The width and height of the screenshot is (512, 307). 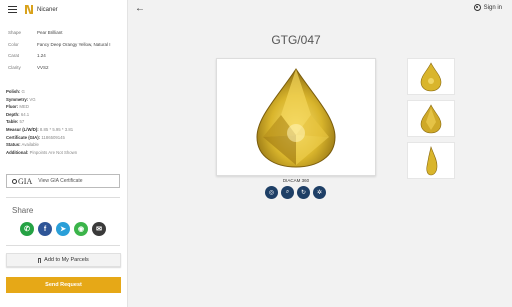 What do you see at coordinates (47, 9) in the screenshot?
I see `app-name: Nicaner` at bounding box center [47, 9].